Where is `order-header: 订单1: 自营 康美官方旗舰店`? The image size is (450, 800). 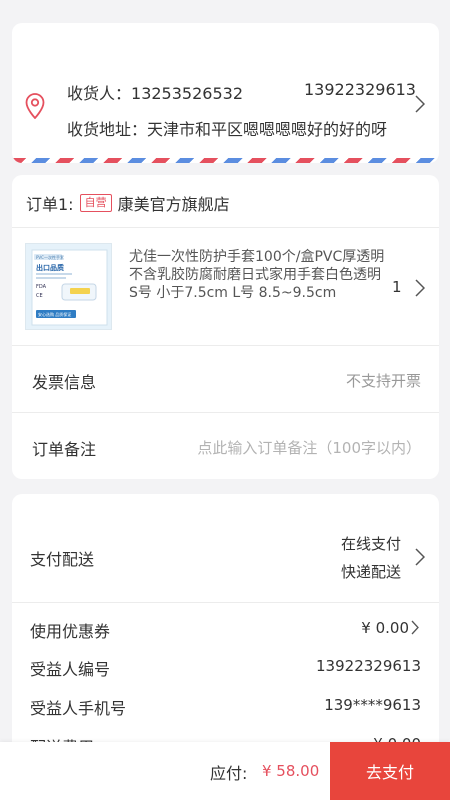
order-header: 订单1: 自营 康美官方旗舰店 is located at coordinates (128, 203).